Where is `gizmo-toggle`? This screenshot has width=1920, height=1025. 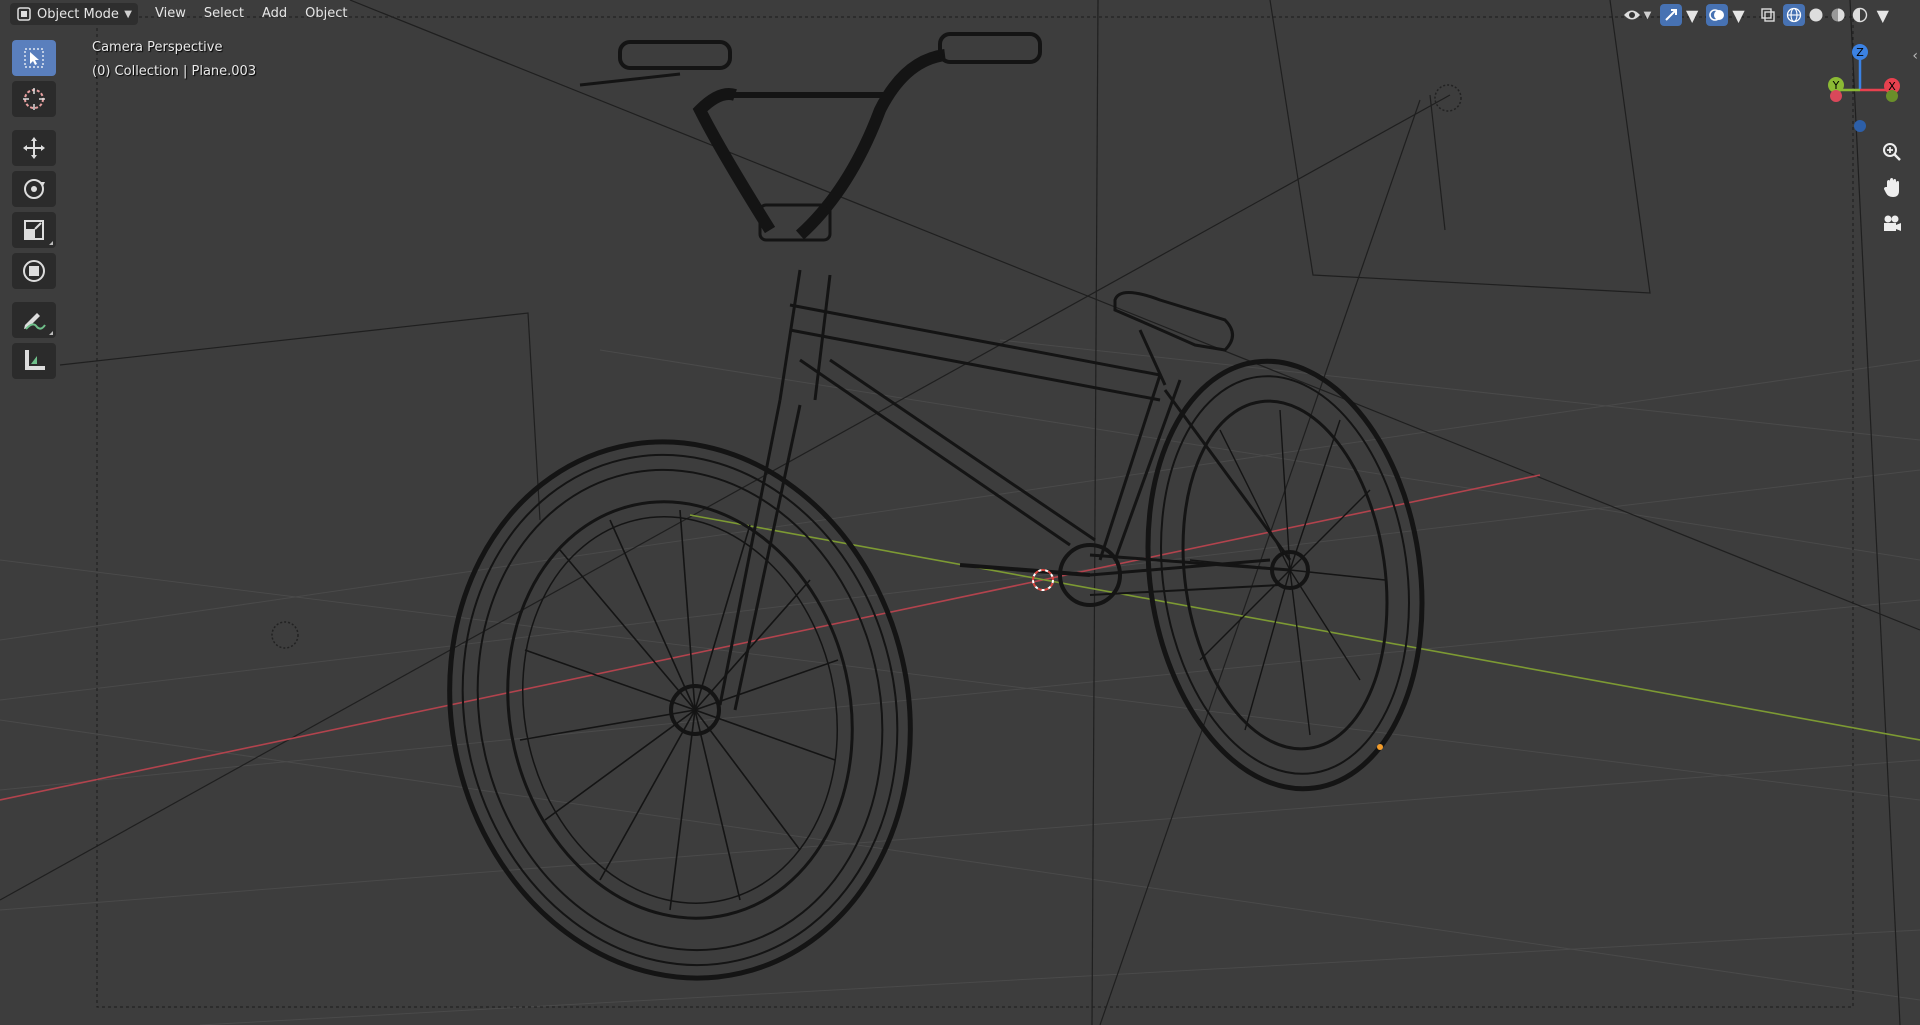 gizmo-toggle is located at coordinates (1671, 15).